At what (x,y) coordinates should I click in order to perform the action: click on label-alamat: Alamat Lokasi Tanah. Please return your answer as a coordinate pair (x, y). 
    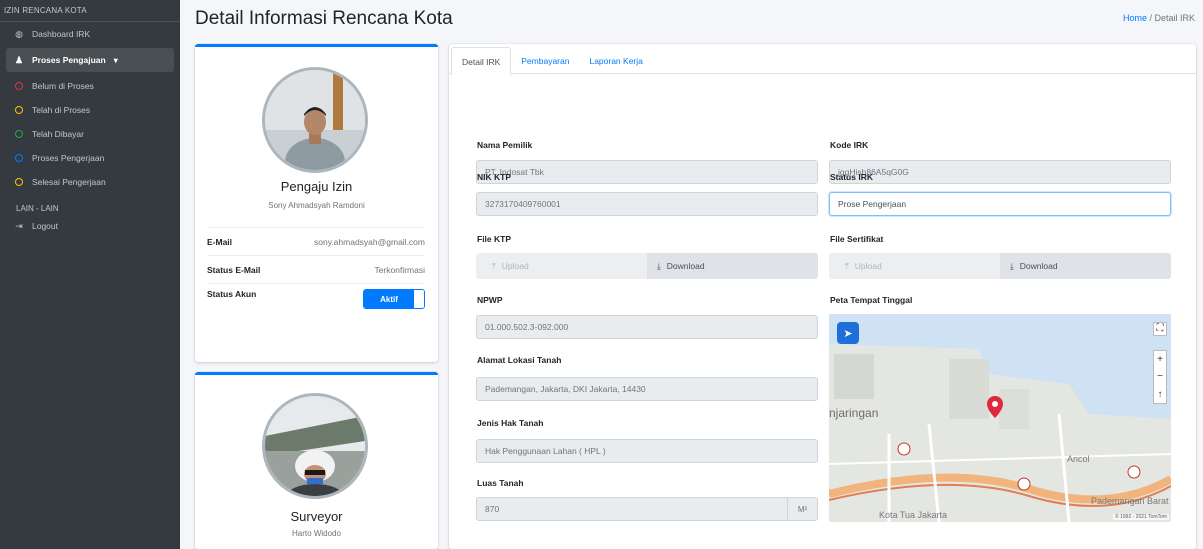
    Looking at the image, I should click on (519, 360).